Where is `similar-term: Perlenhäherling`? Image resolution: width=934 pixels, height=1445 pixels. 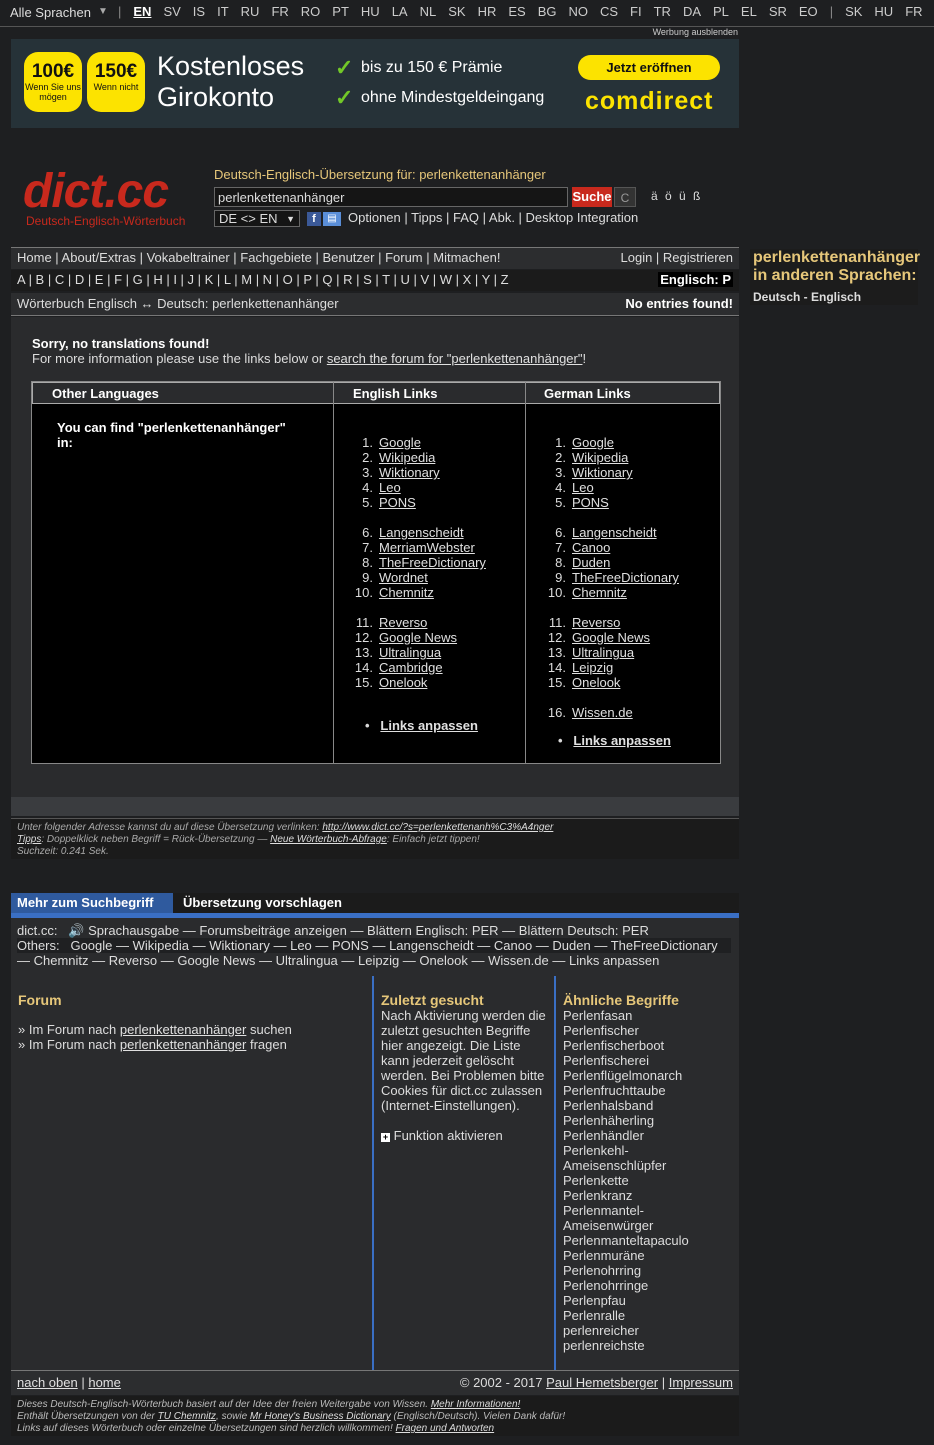 similar-term: Perlenhäherling is located at coordinates (626, 1120).